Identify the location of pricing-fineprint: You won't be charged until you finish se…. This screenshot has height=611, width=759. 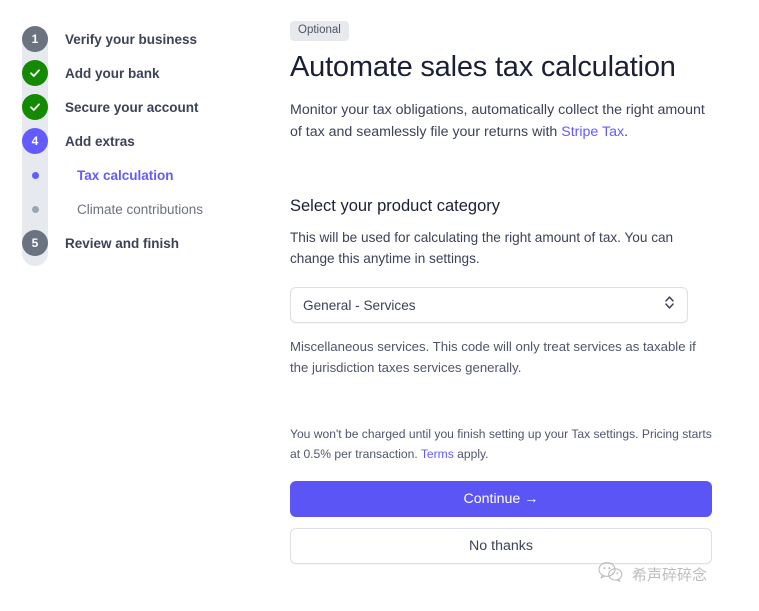
(501, 444).